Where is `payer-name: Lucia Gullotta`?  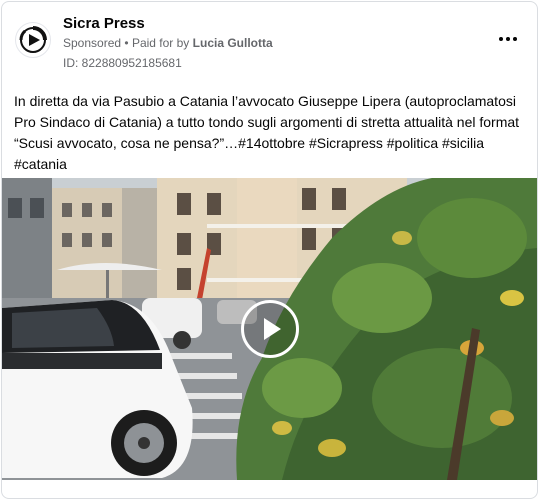 payer-name: Lucia Gullotta is located at coordinates (233, 43).